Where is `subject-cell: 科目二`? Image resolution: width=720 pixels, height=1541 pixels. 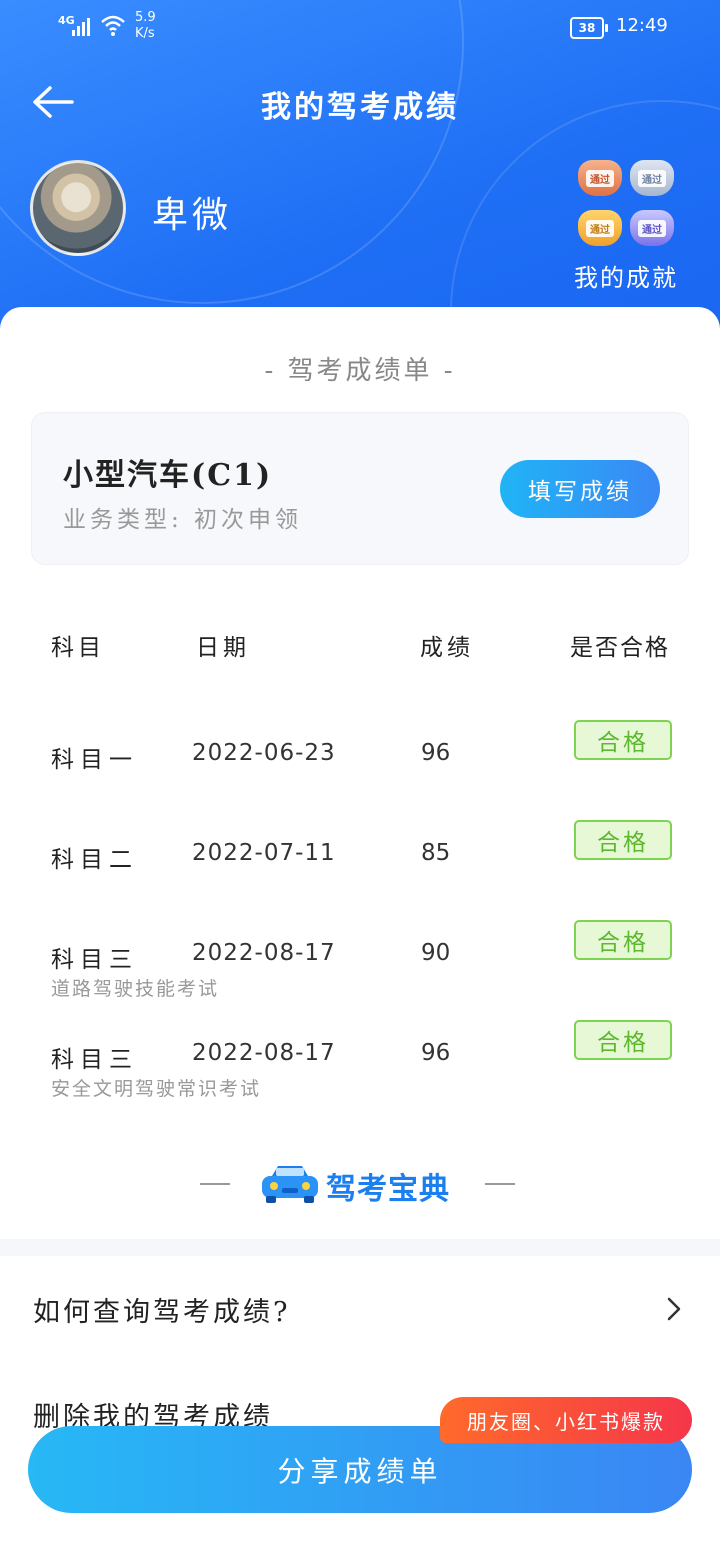 subject-cell: 科目二 is located at coordinates (94, 860).